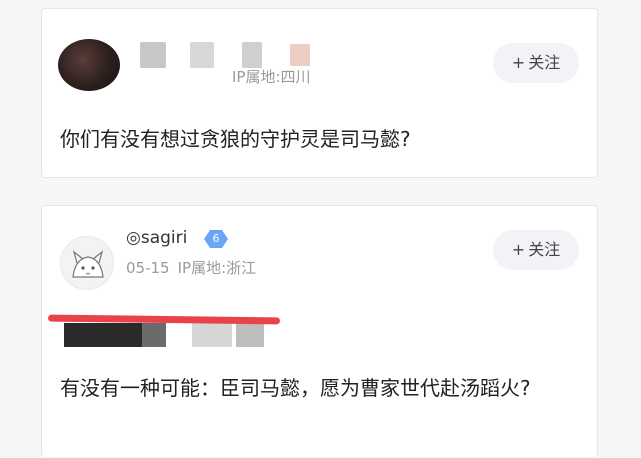  Describe the element at coordinates (217, 268) in the screenshot. I see `ip-location: IP属地:浙江` at that location.